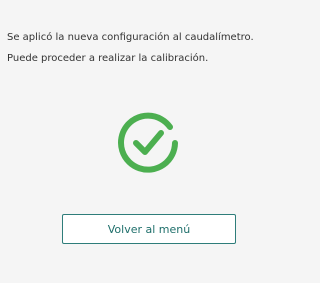 This screenshot has width=320, height=283. Describe the element at coordinates (149, 229) in the screenshot. I see `back-to-menu-button: Volver al menú` at that location.